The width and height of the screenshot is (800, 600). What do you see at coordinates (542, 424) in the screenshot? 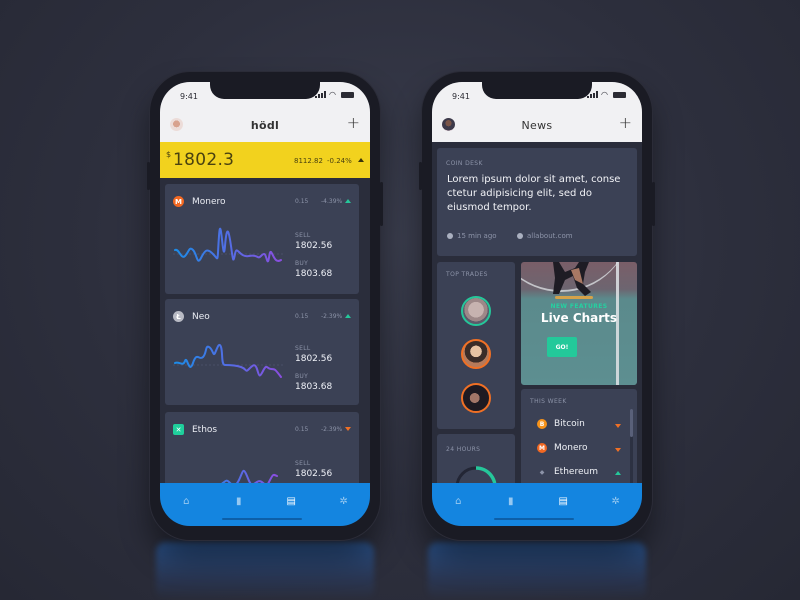
I see `bitcoin-icon: B` at bounding box center [542, 424].